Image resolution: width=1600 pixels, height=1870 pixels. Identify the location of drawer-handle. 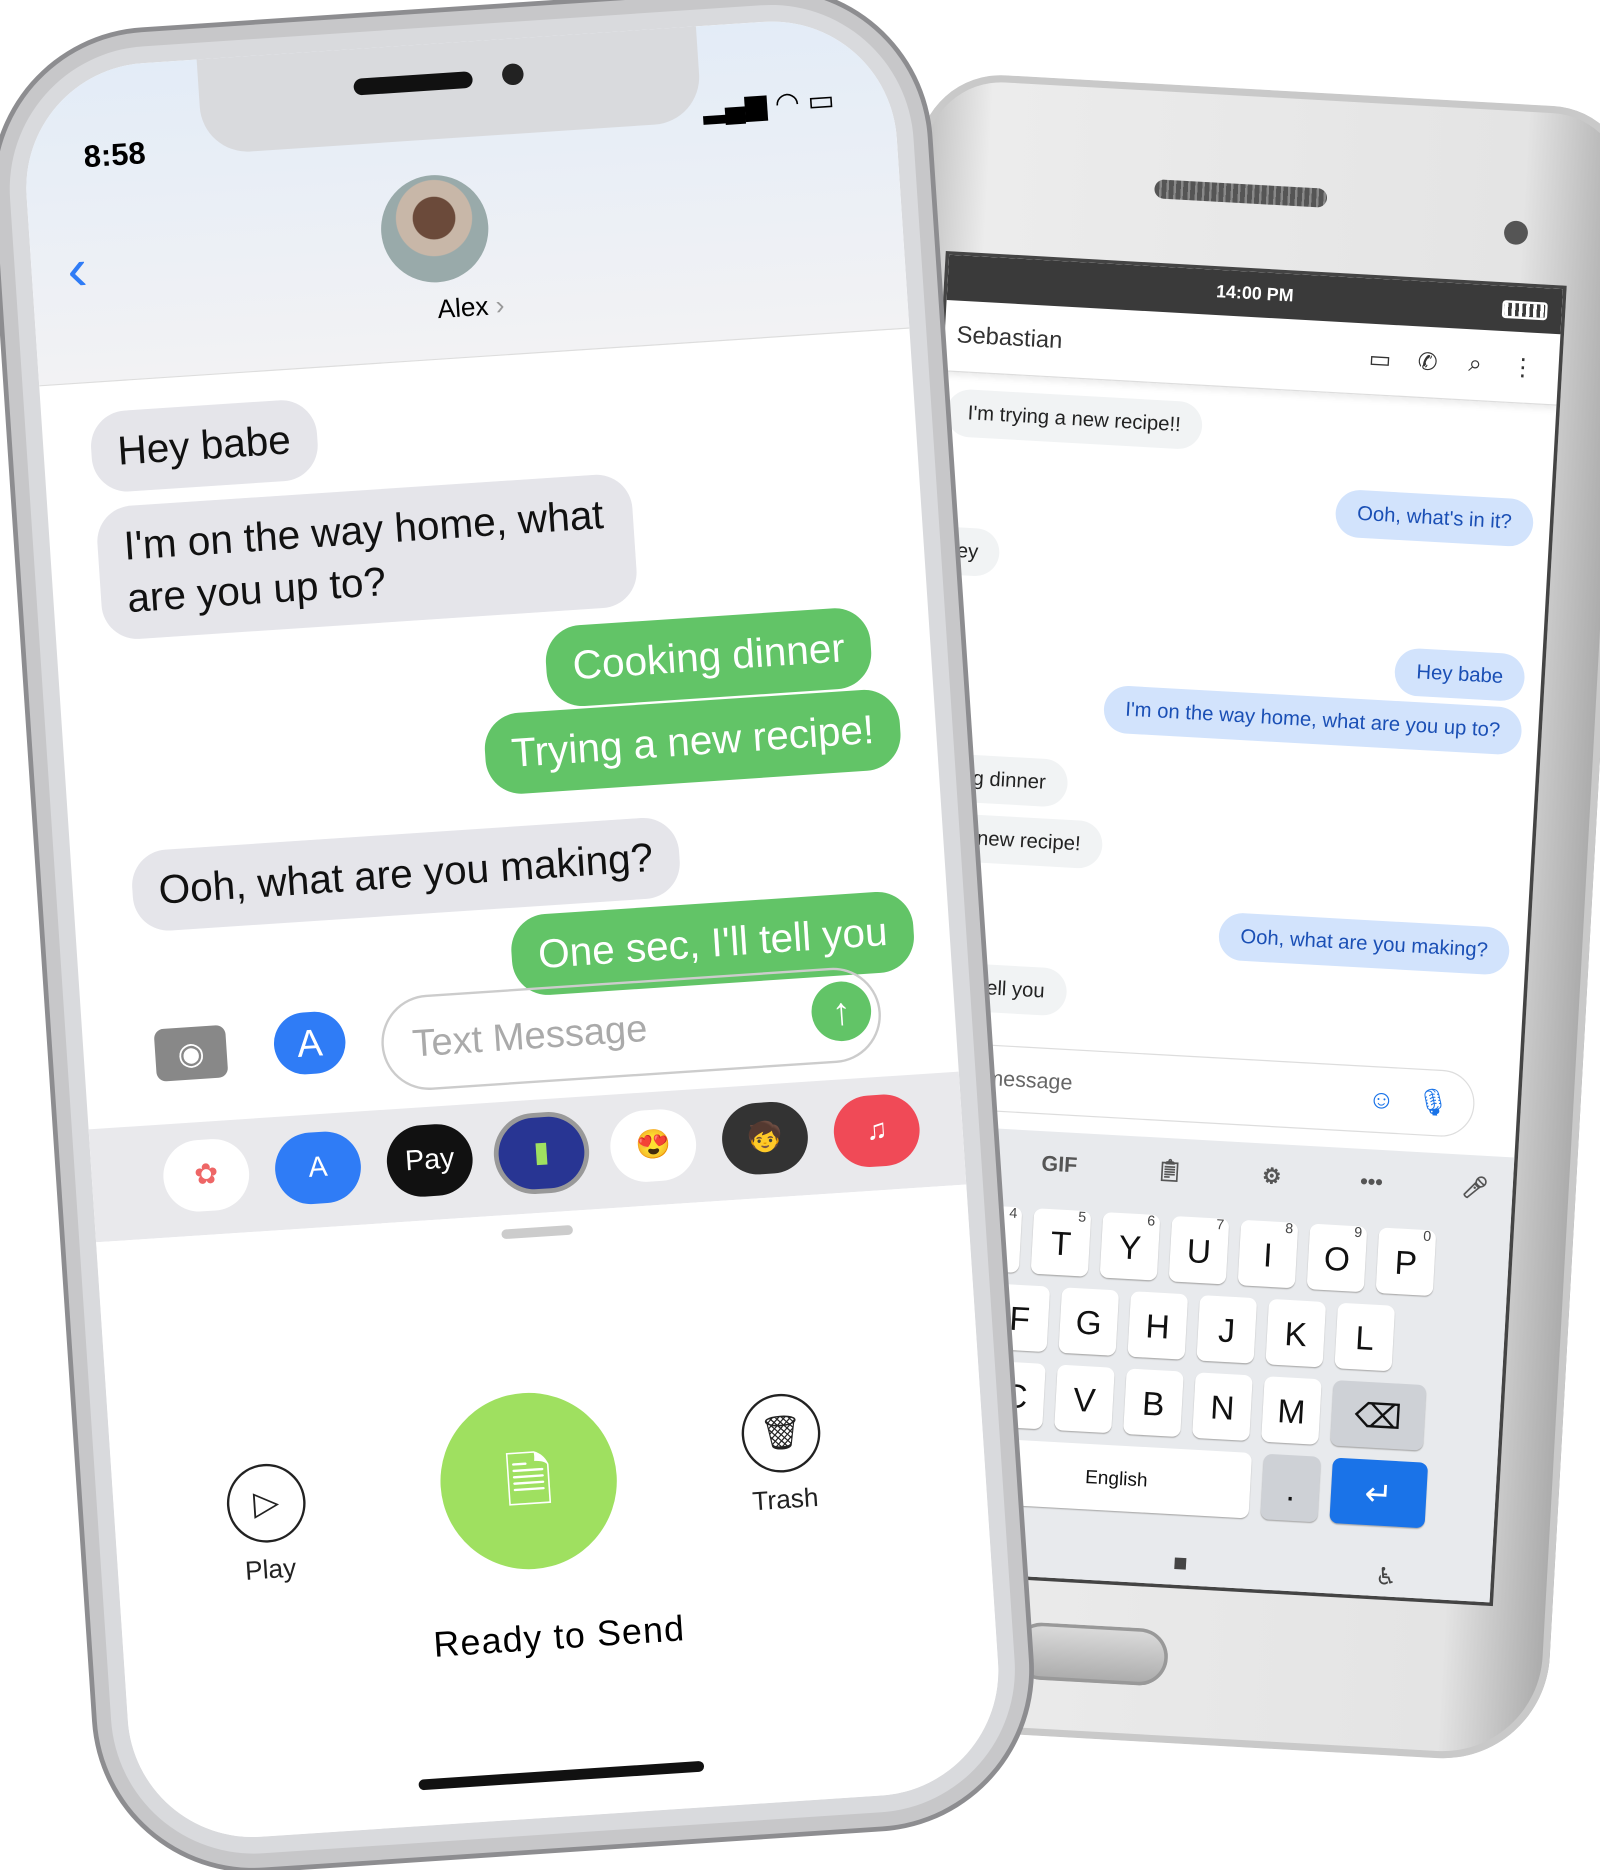
(537, 1232).